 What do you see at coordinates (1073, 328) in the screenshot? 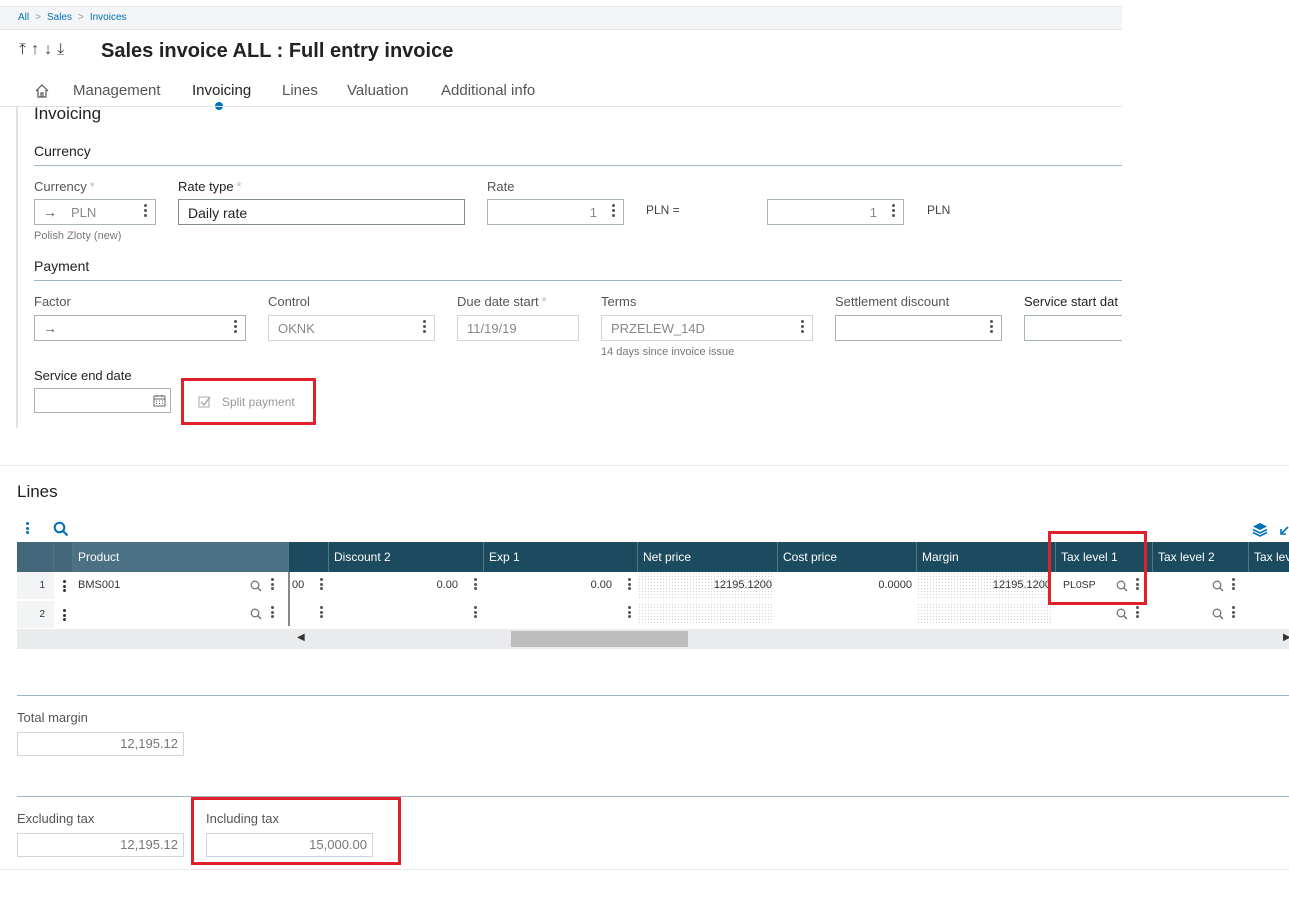
I see `service-start-field` at bounding box center [1073, 328].